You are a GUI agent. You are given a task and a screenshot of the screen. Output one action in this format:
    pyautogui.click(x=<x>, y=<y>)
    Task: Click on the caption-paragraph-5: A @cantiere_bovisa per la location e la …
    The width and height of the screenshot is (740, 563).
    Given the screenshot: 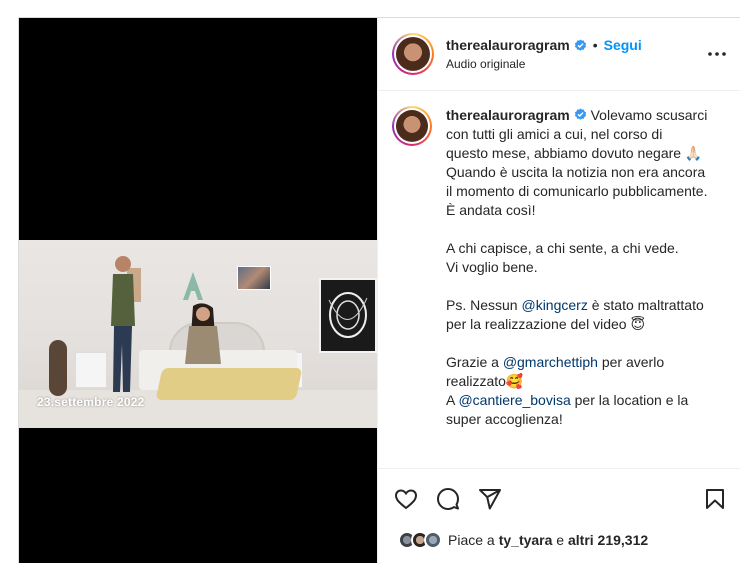 What is the action you would take?
    pyautogui.click(x=577, y=410)
    